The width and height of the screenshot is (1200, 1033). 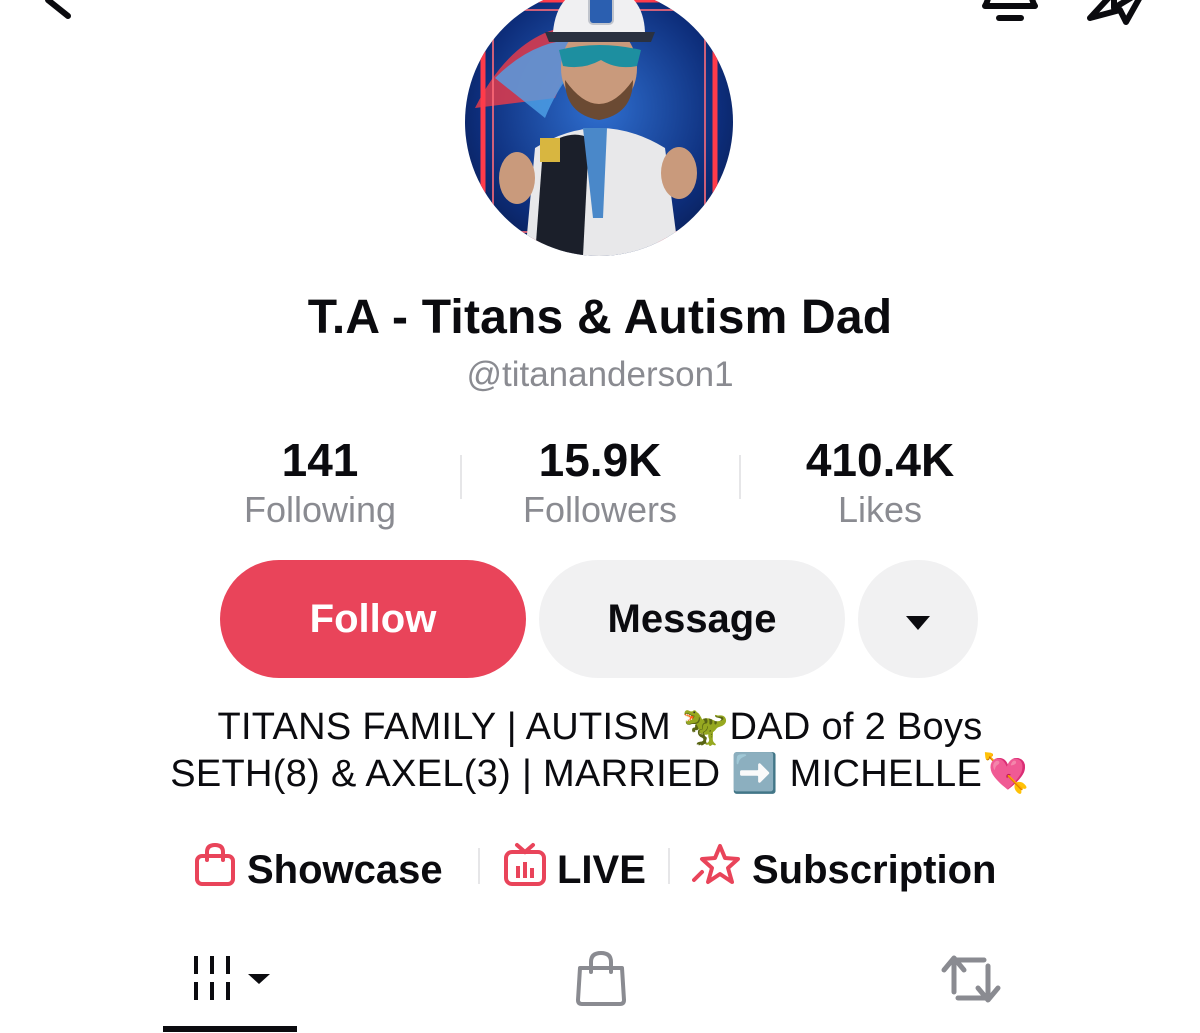 I want to click on tab-shop, so click(x=601, y=981).